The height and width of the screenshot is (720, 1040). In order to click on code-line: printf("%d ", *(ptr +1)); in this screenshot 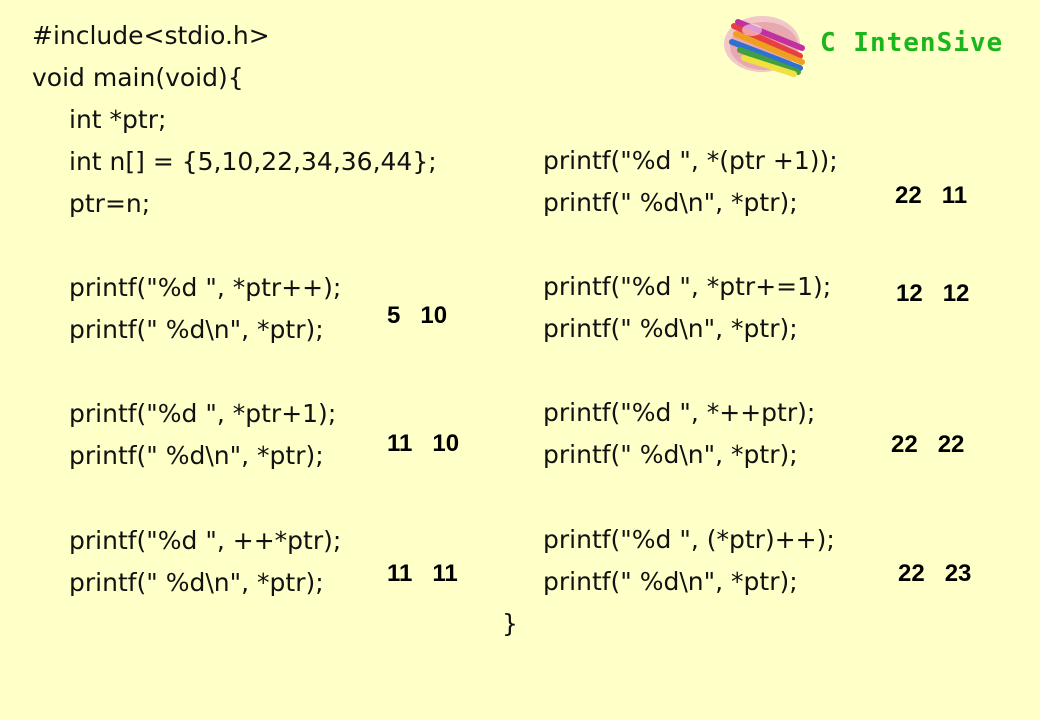, I will do `click(690, 160)`.